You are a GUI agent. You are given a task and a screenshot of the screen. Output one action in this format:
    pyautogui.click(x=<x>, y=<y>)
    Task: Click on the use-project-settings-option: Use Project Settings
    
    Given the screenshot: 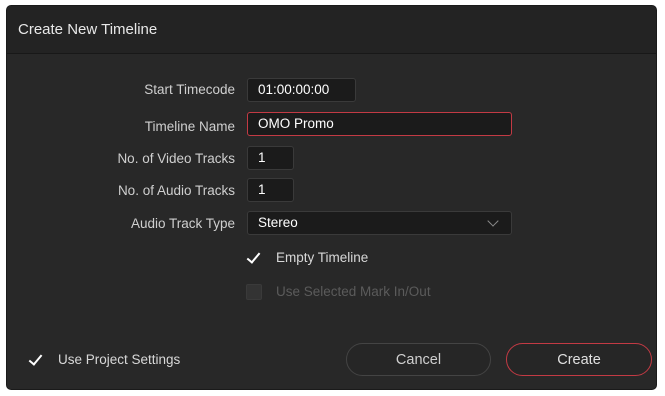 What is the action you would take?
    pyautogui.click(x=104, y=359)
    